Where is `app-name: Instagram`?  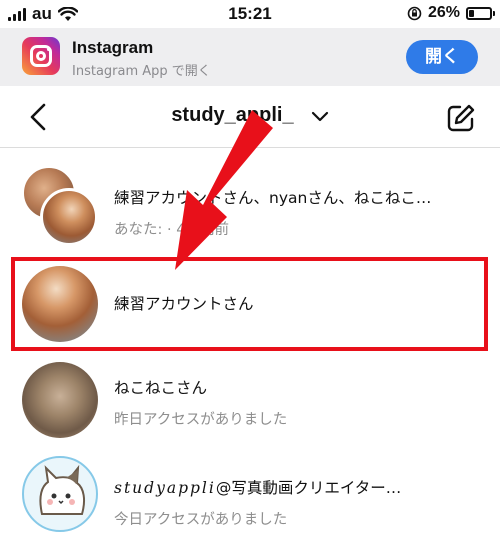 app-name: Instagram is located at coordinates (113, 47).